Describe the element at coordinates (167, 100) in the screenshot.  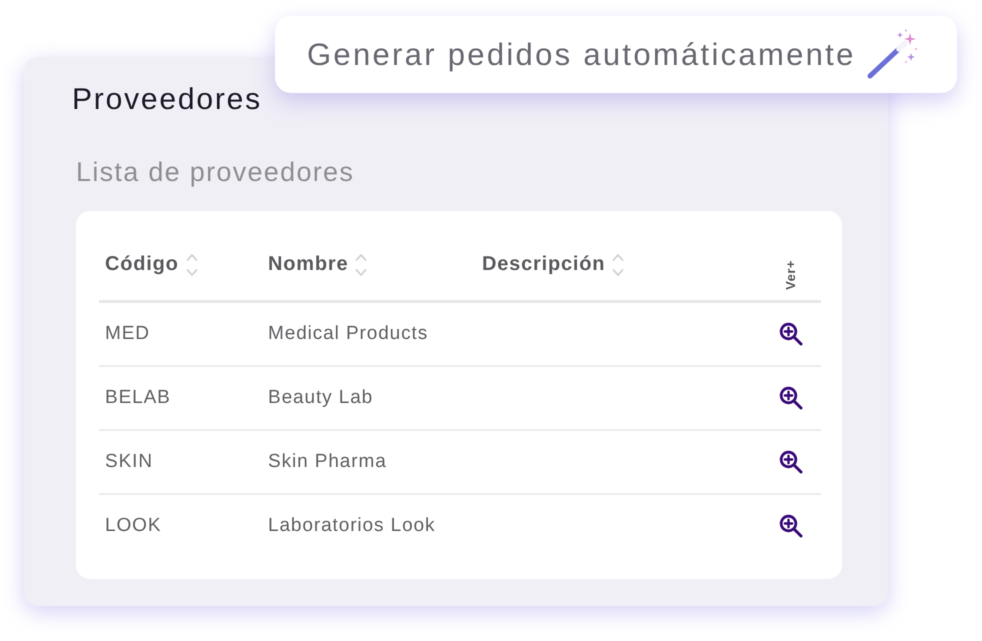
I see `panel-title: Proveedores` at that location.